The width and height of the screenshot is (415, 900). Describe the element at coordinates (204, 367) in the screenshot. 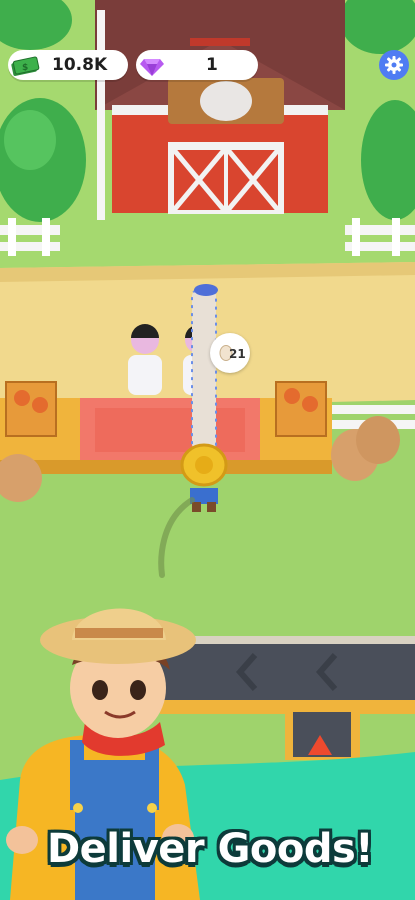

I see `carried-goods-stack` at that location.